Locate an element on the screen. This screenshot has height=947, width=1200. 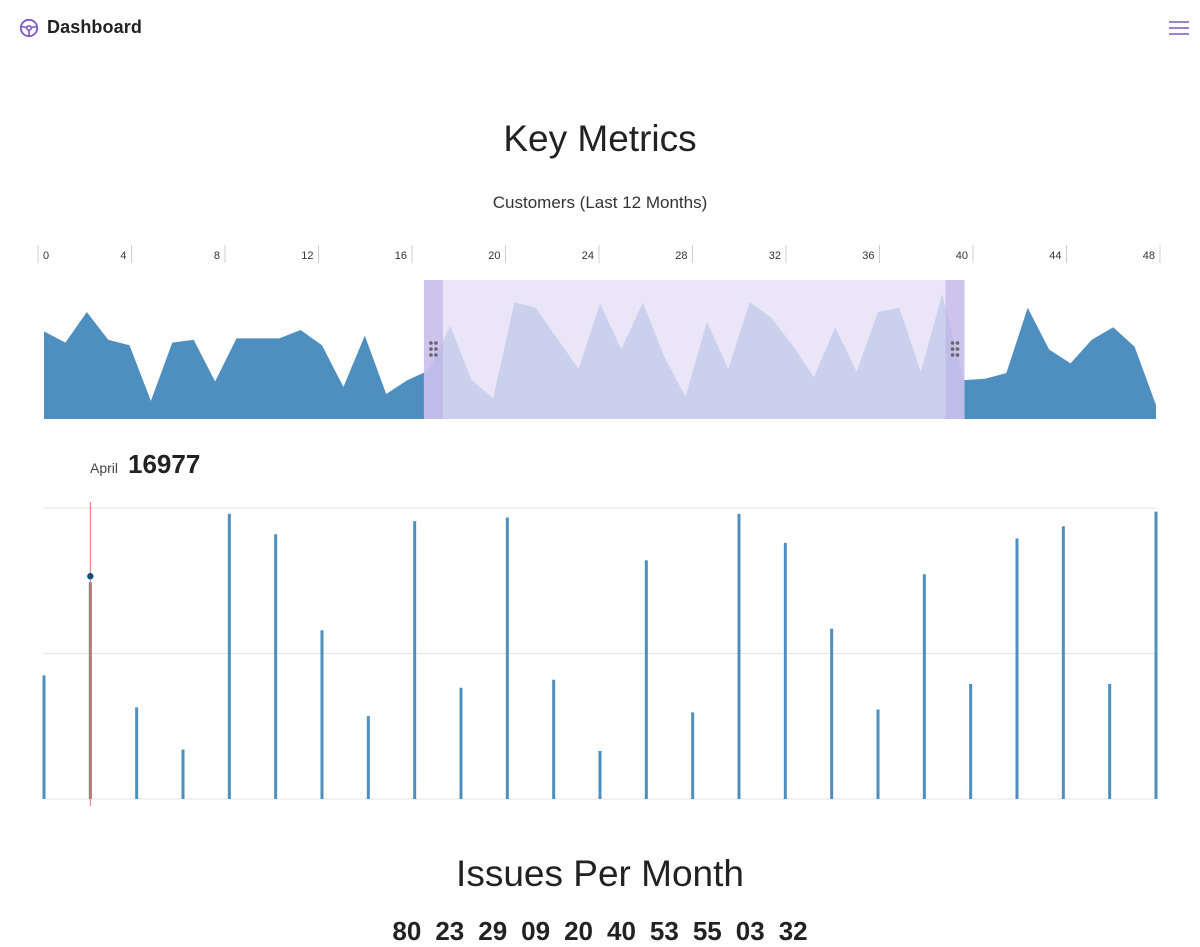
axis-tick-label: 28 is located at coordinates (681, 256).